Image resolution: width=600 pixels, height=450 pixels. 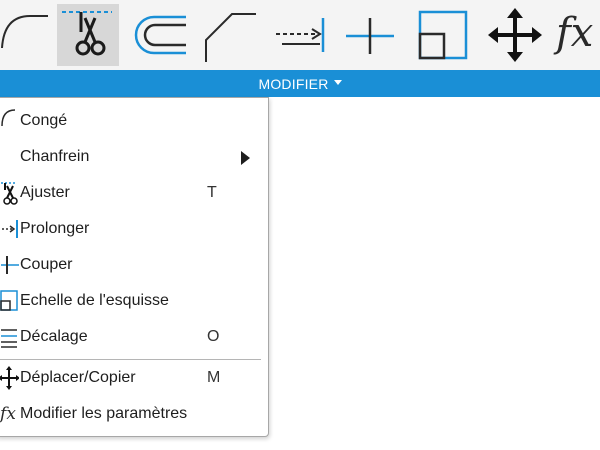 I want to click on fillet-tool-button, so click(x=25, y=35).